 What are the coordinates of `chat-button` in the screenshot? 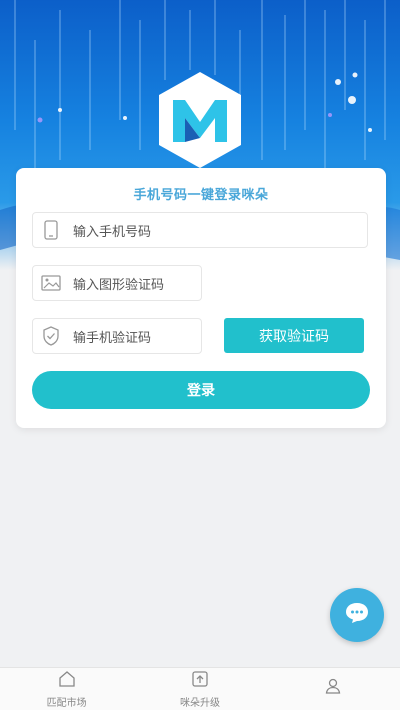 It's located at (357, 615).